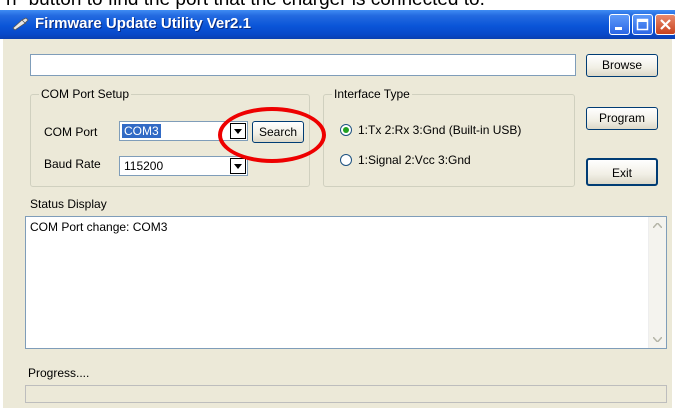 Image resolution: width=675 pixels, height=408 pixels. What do you see at coordinates (85, 94) in the screenshot?
I see `com-port-setup-legend: COM Port Setup` at bounding box center [85, 94].